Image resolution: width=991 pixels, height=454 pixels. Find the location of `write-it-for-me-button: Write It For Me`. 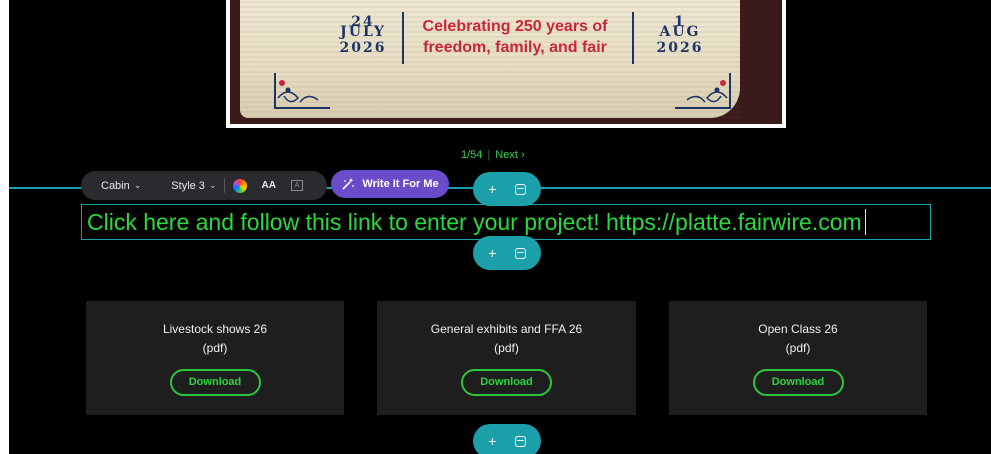

write-it-for-me-button: Write It For Me is located at coordinates (390, 184).